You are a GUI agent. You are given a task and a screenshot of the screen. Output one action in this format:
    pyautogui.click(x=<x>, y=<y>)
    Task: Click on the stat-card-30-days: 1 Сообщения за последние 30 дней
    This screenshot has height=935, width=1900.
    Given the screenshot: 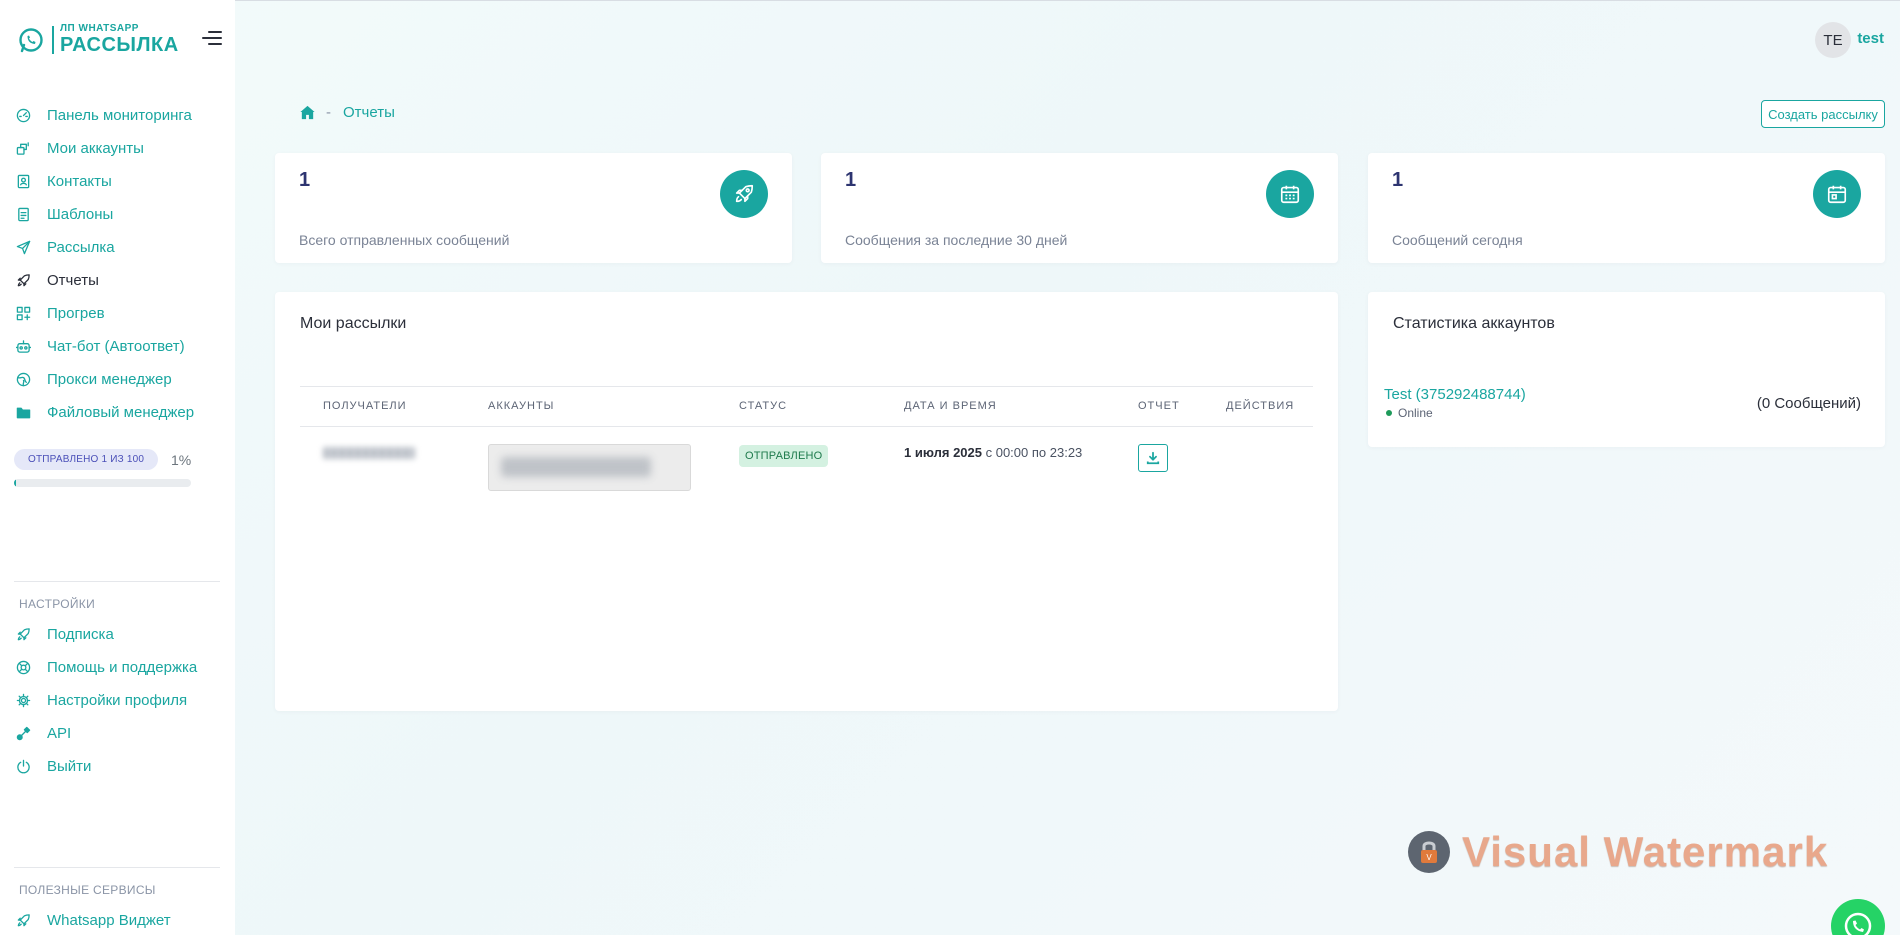 What is the action you would take?
    pyautogui.click(x=1079, y=208)
    